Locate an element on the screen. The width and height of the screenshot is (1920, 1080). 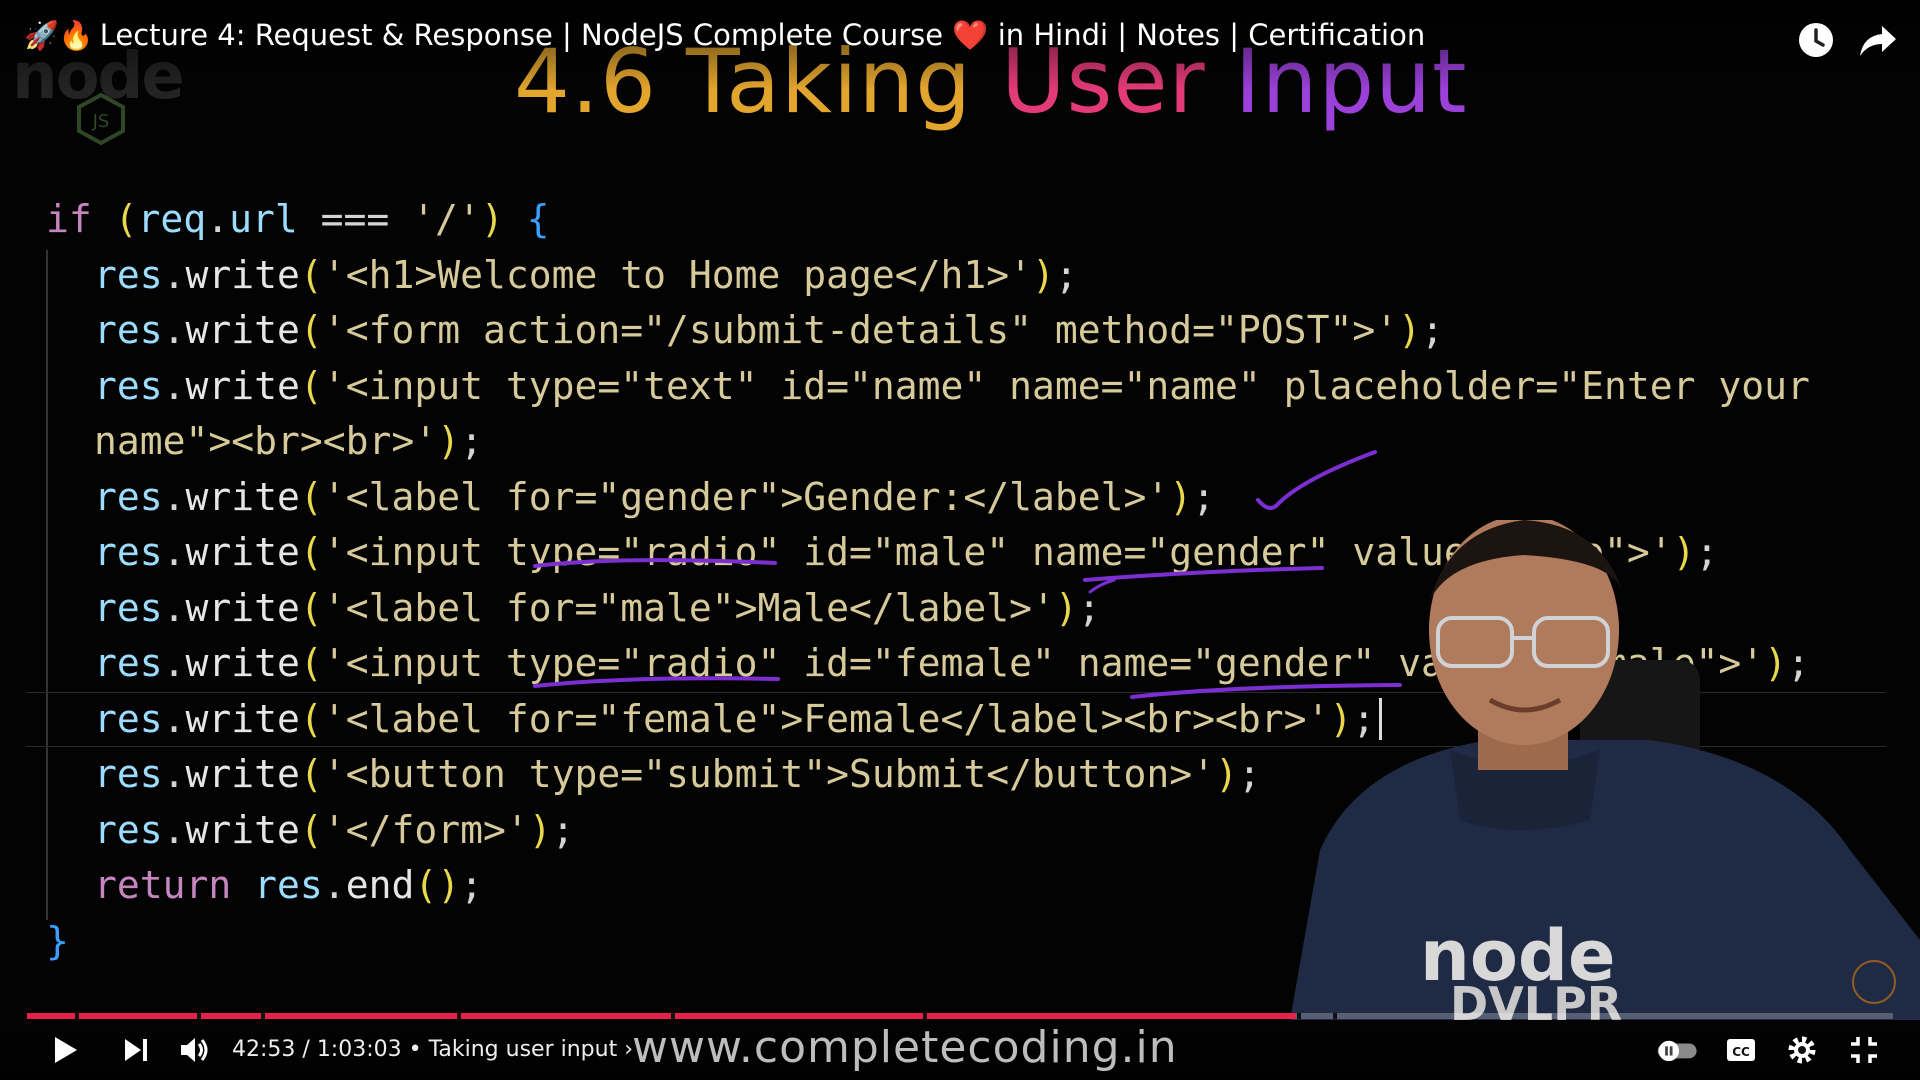
current-time: 42:53 is located at coordinates (264, 1049).